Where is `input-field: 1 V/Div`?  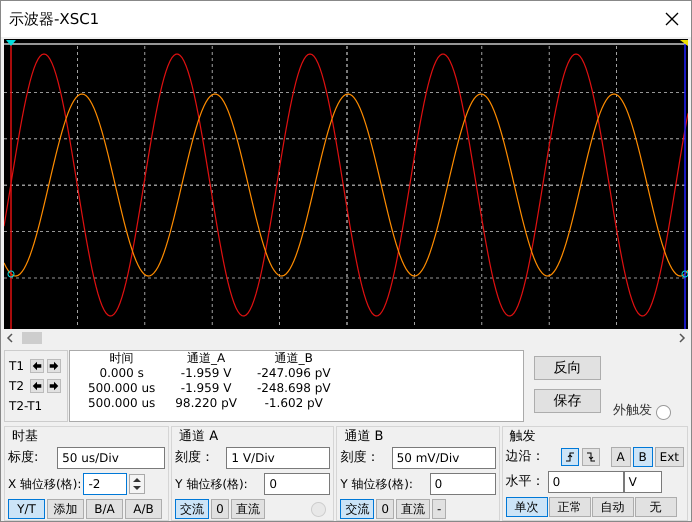 input-field: 1 V/Div is located at coordinates (278, 458).